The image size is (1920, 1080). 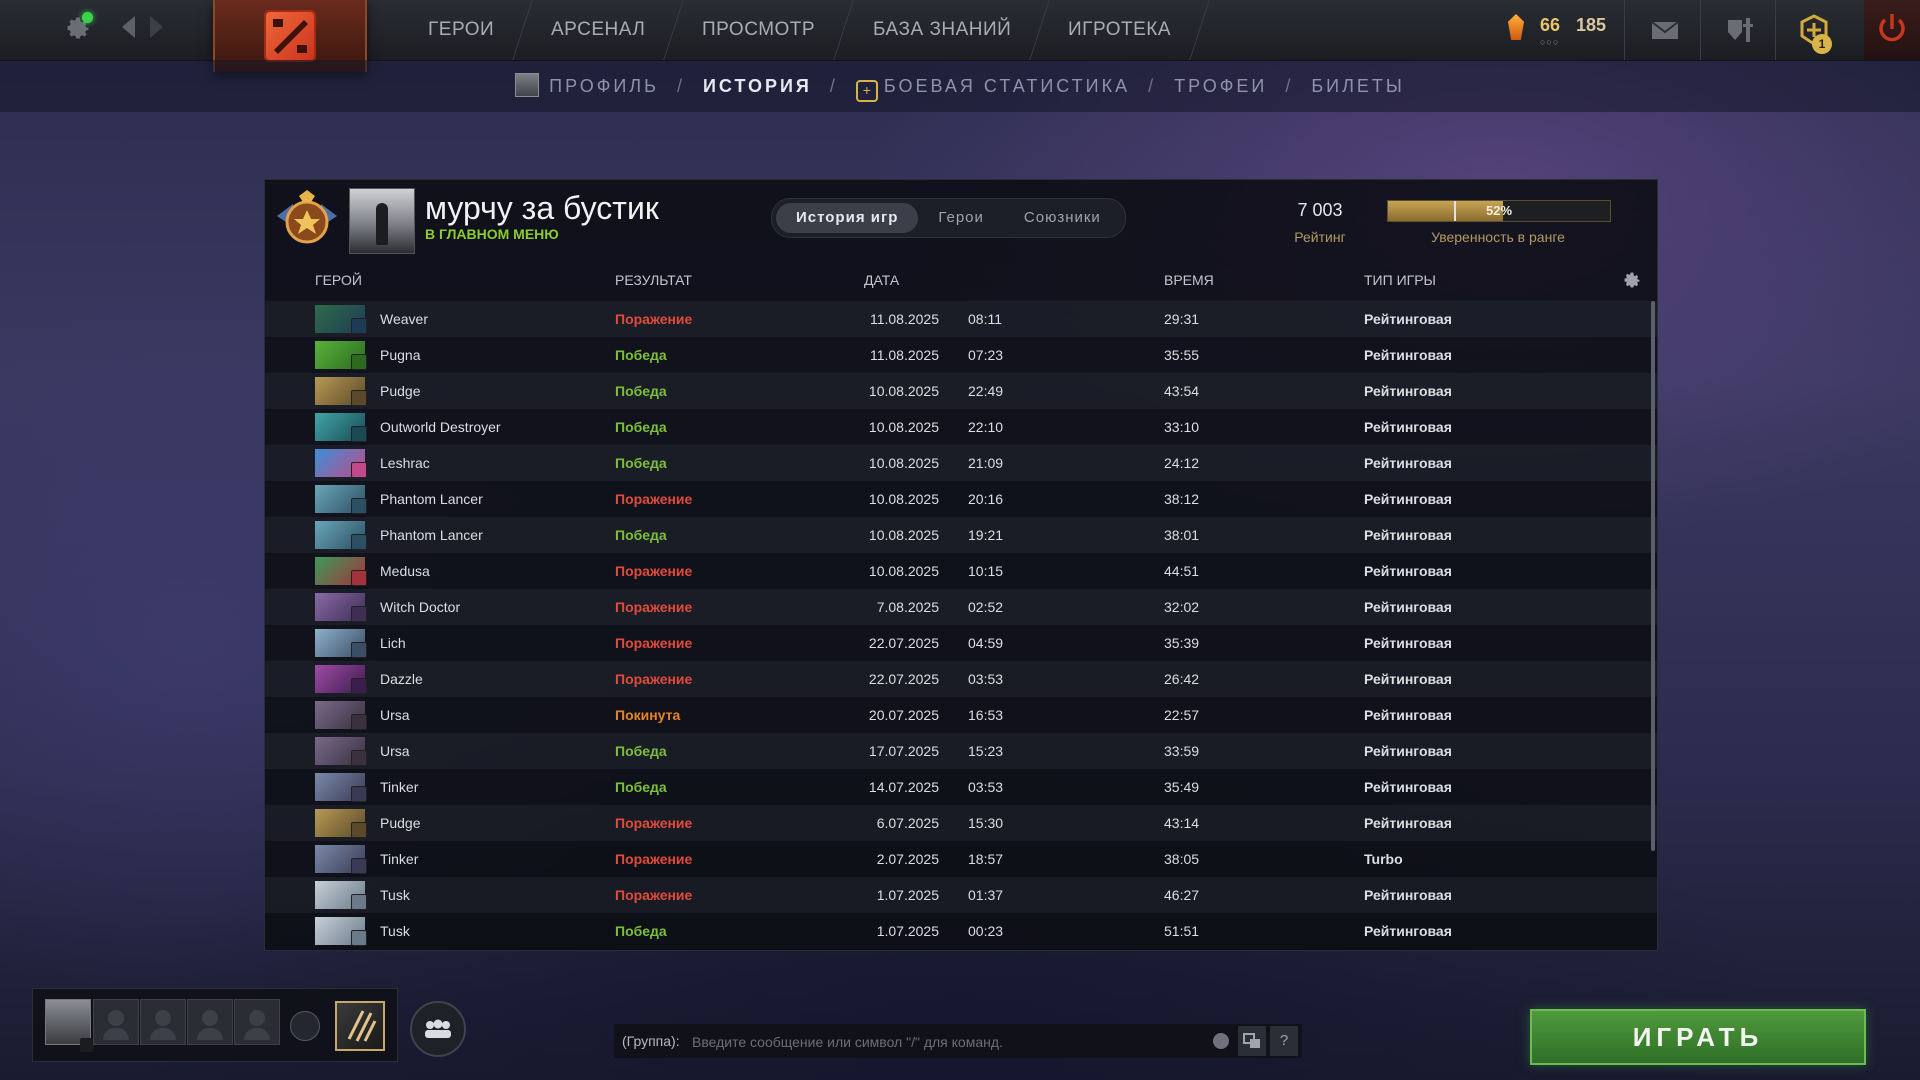 What do you see at coordinates (360, 1026) in the screenshot?
I see `tournament-badge-icon` at bounding box center [360, 1026].